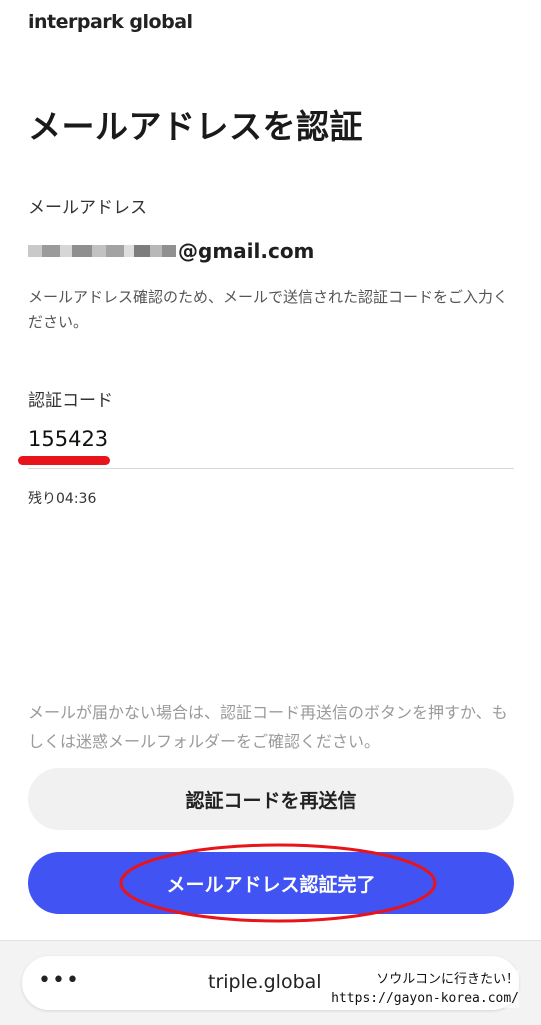 The height and width of the screenshot is (1025, 541). Describe the element at coordinates (268, 309) in the screenshot. I see `email-help-text: メールアドレス確認のため、メールで送信された認証コードをご入力ください。` at that location.